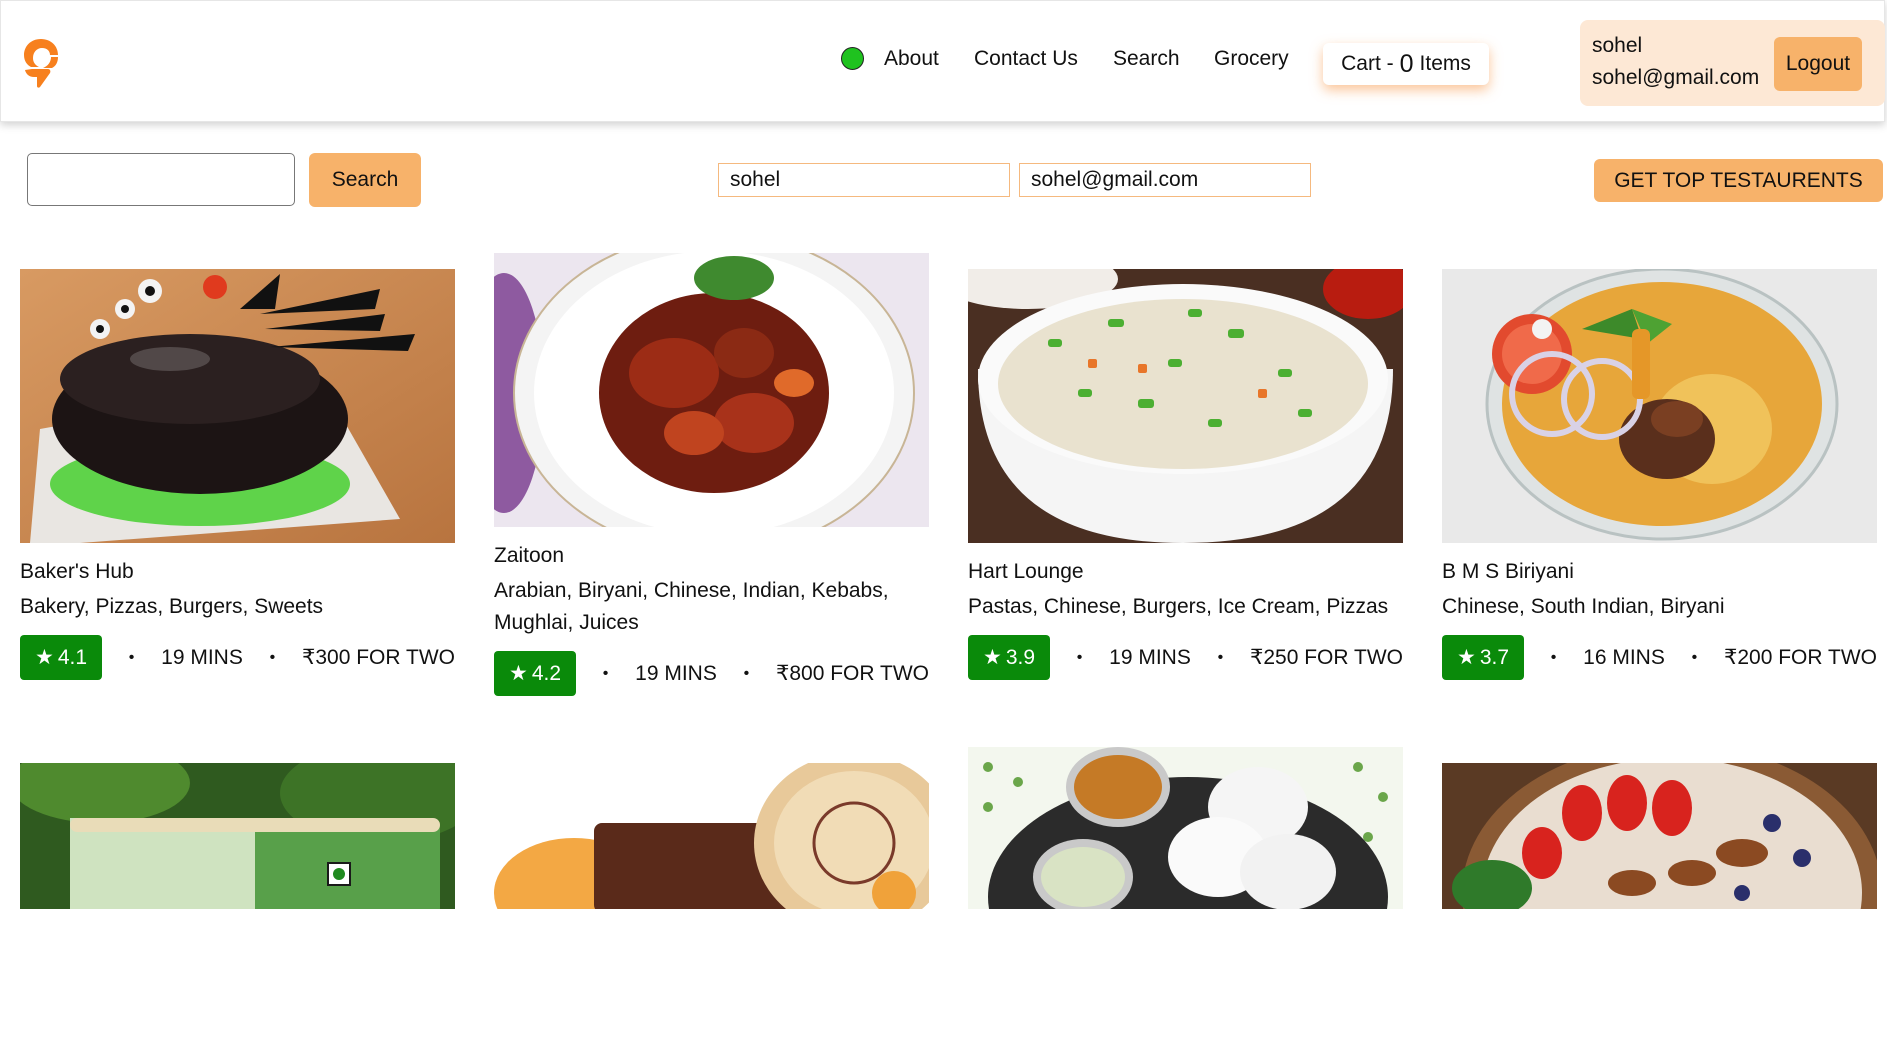  What do you see at coordinates (852, 673) in the screenshot?
I see `cost-for-two: ₹800 FOR TWO` at bounding box center [852, 673].